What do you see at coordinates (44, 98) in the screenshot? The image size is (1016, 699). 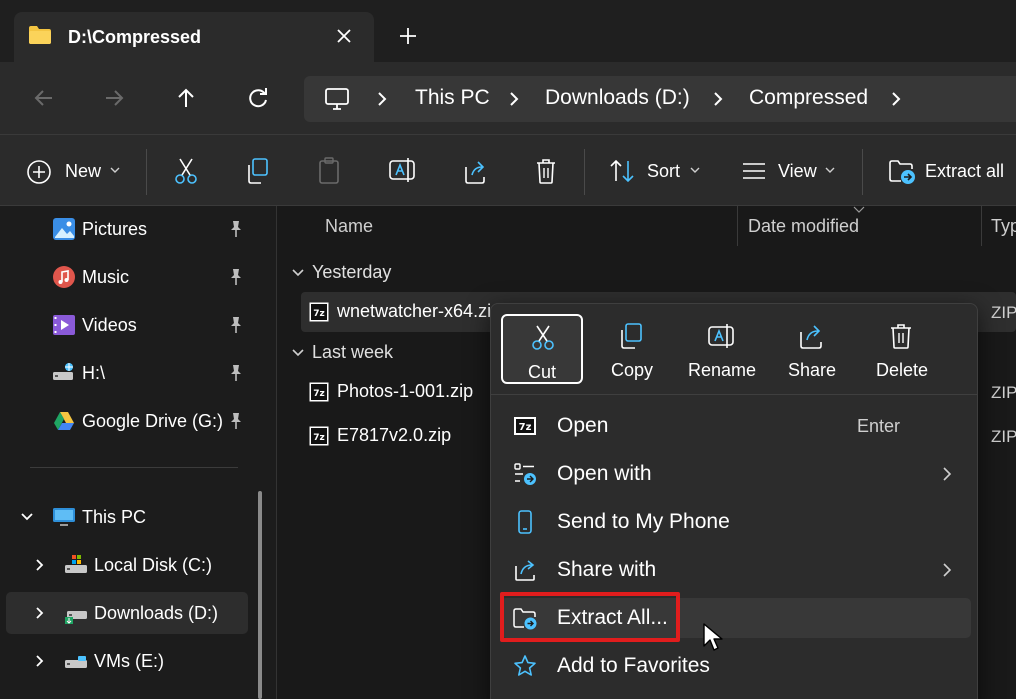 I see `back-arrow-icon` at bounding box center [44, 98].